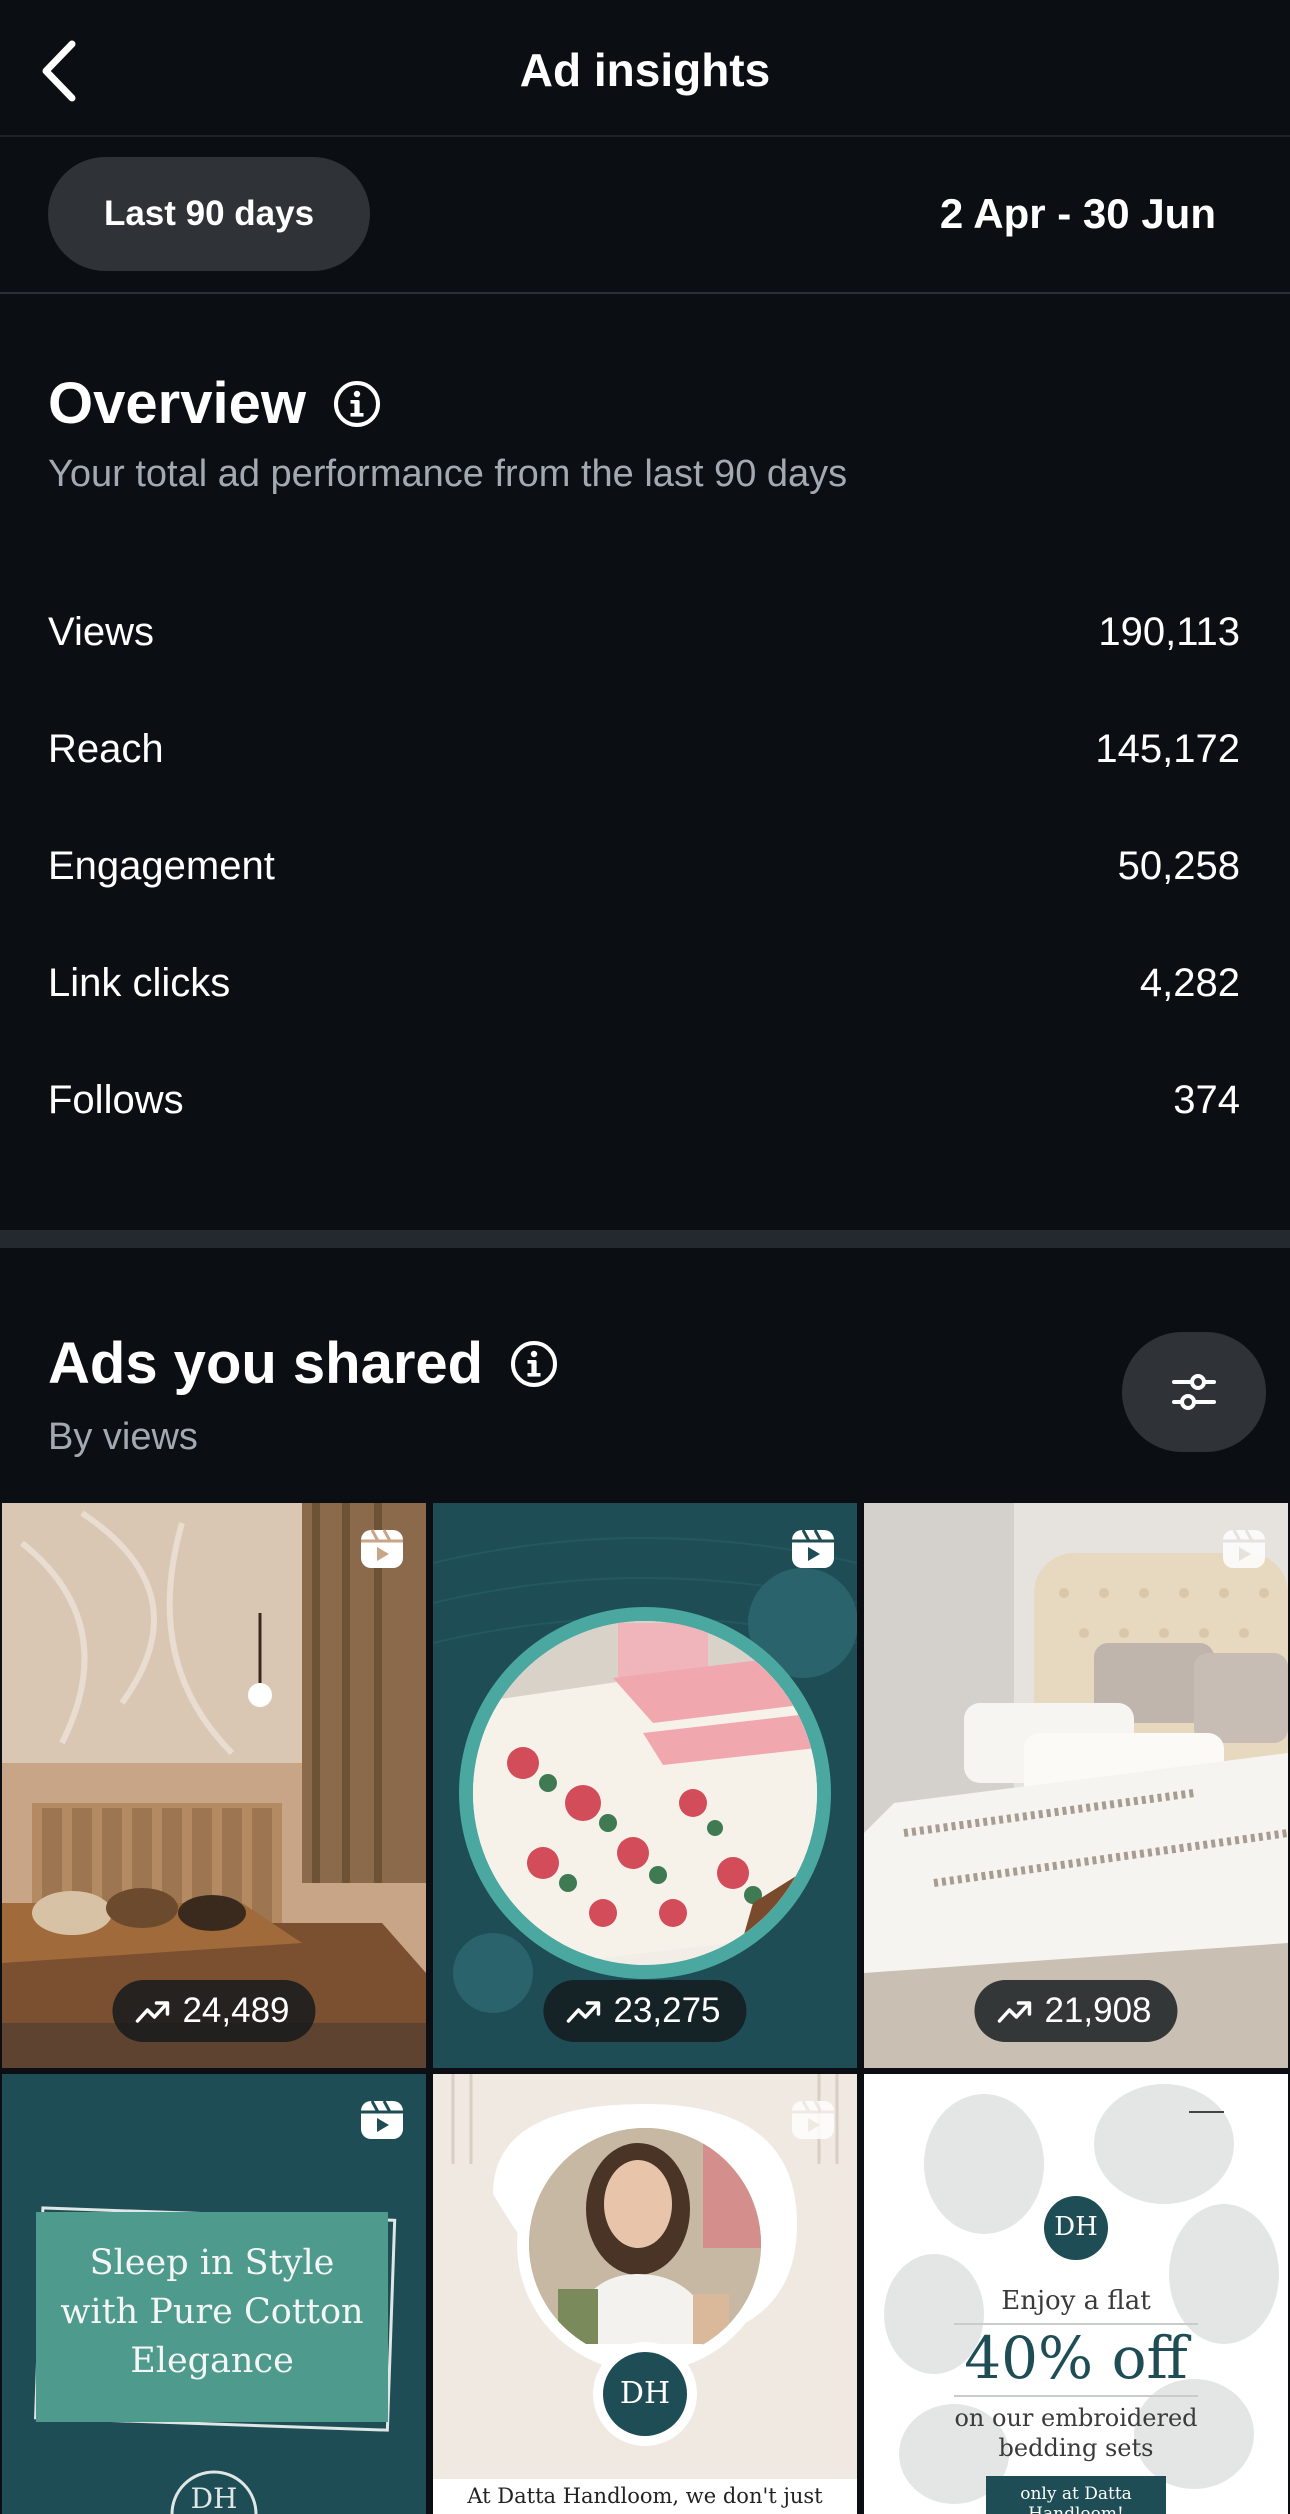 The image size is (1290, 2514). Describe the element at coordinates (212, 2263) in the screenshot. I see `ad-headline-line-1: Sleep in Style` at that location.